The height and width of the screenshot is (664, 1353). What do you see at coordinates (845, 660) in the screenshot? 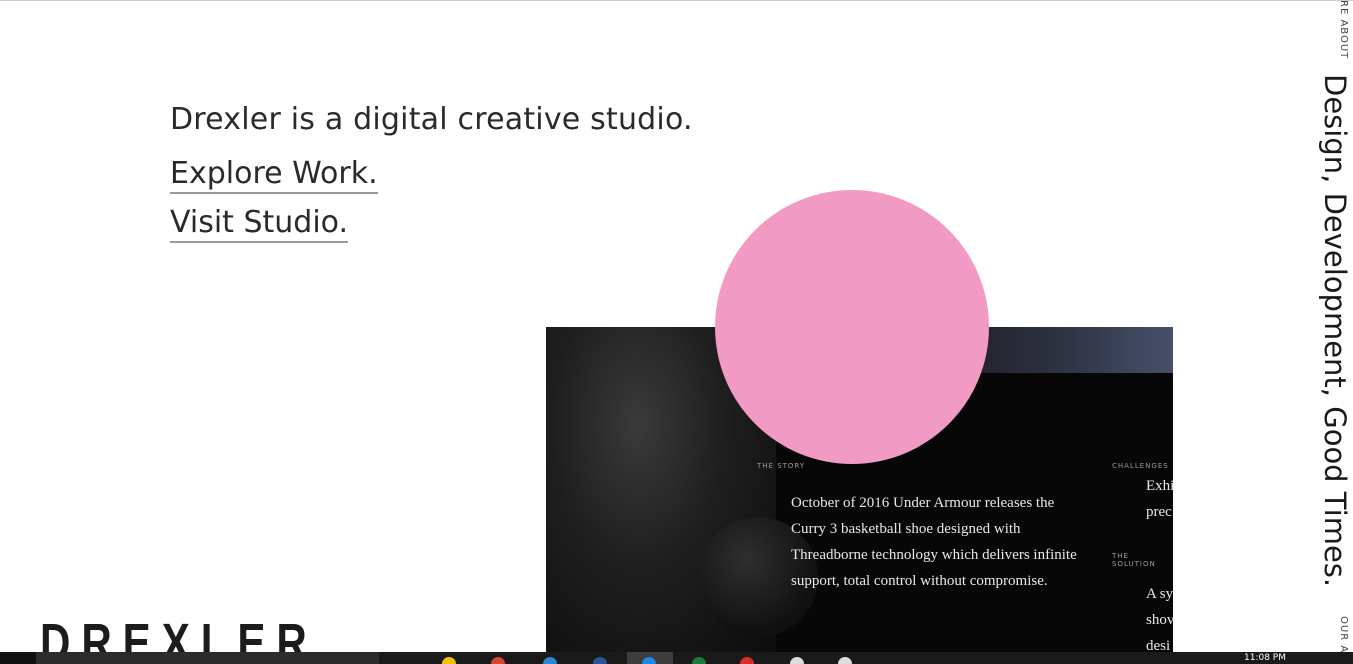
I see `clapper-icon` at bounding box center [845, 660].